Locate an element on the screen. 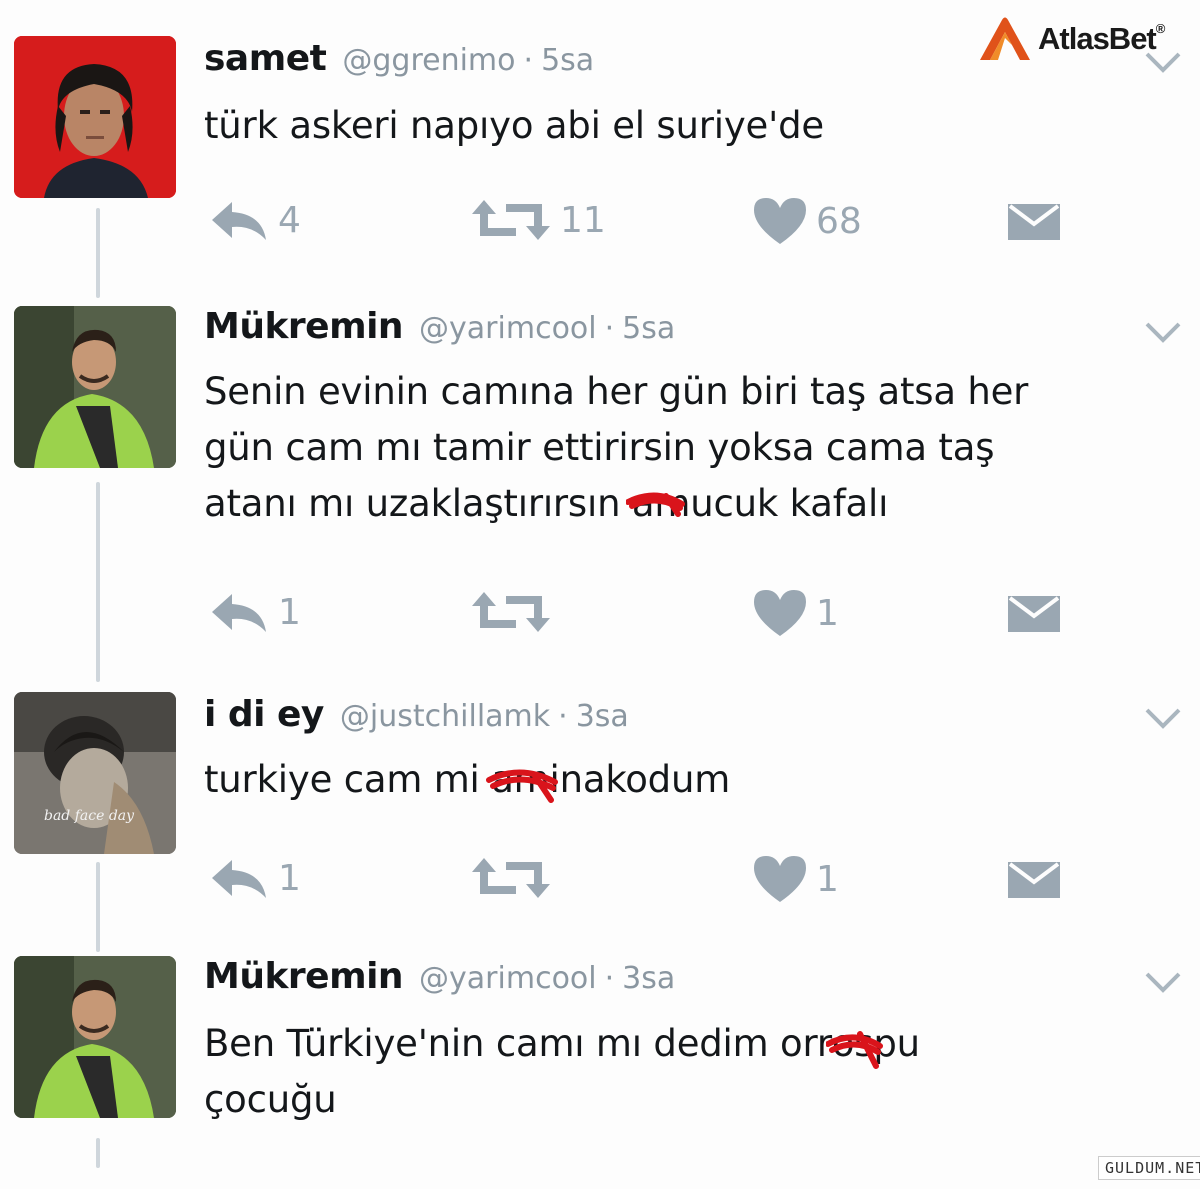  tweet-text-line: Ben Türkiye'nin camı mı dedim orro spu is located at coordinates (696, 1044).